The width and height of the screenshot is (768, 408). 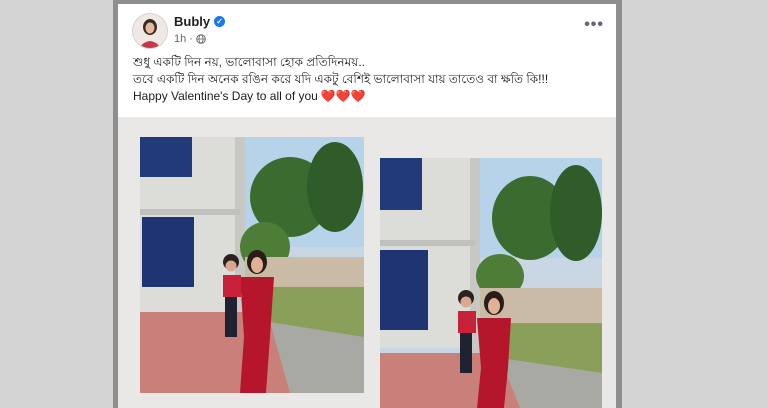 What do you see at coordinates (225, 96) in the screenshot?
I see `caption-line-3: Happy Valentine's Day to all of you` at bounding box center [225, 96].